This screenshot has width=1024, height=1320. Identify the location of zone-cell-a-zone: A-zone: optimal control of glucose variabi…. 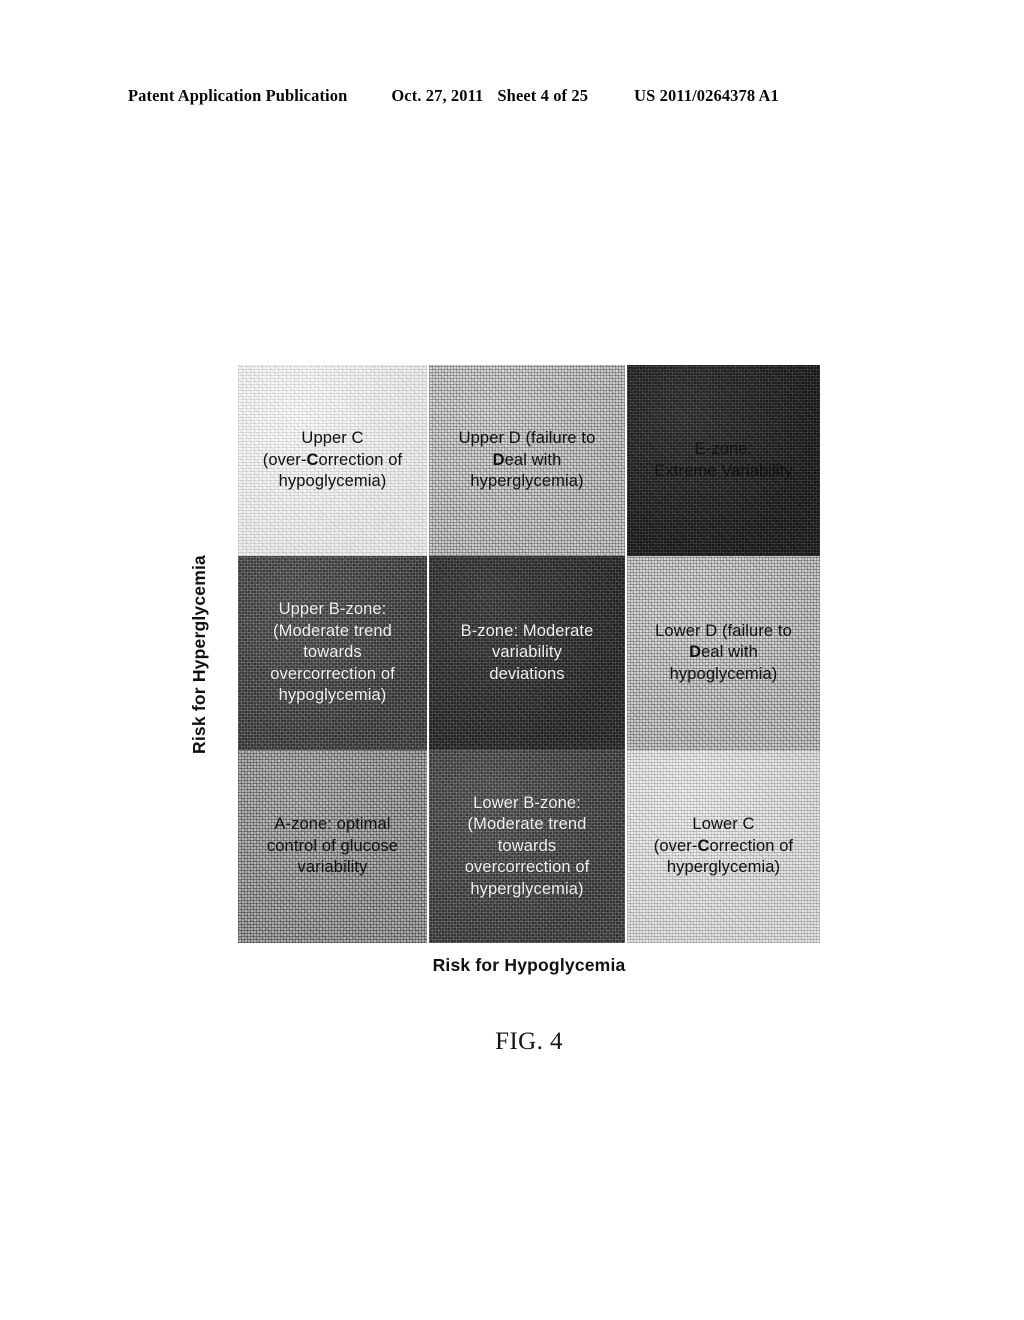
(333, 846).